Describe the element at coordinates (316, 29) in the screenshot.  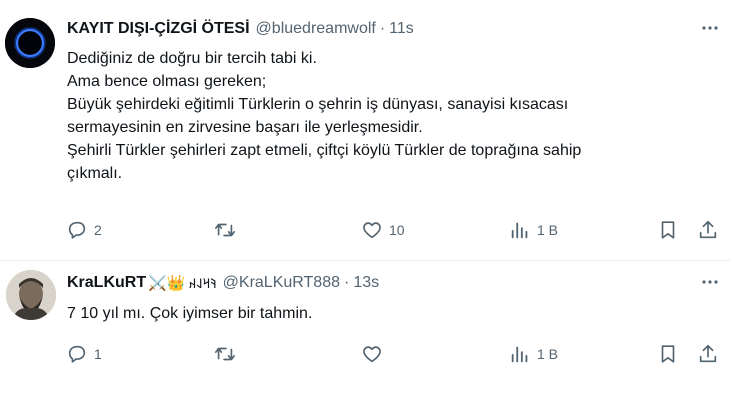
I see `author-handle: @bluedreamwolf` at that location.